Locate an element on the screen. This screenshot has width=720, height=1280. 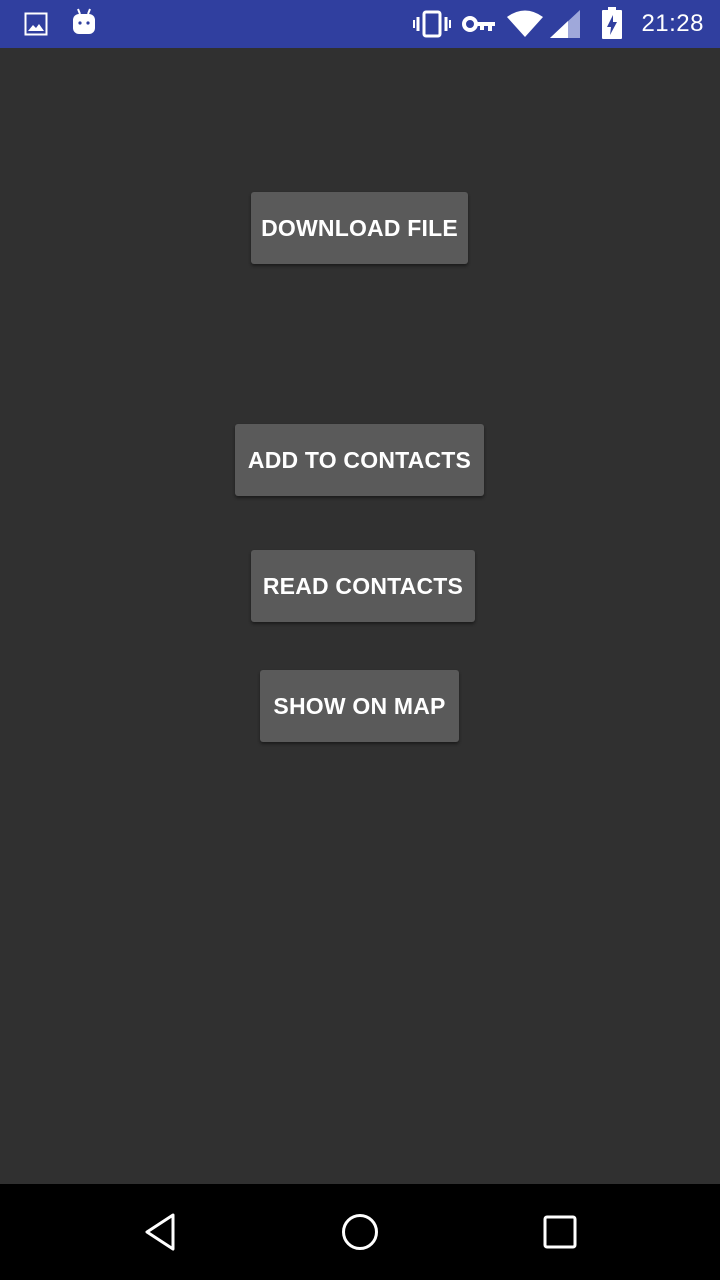
back-button is located at coordinates (160, 1232).